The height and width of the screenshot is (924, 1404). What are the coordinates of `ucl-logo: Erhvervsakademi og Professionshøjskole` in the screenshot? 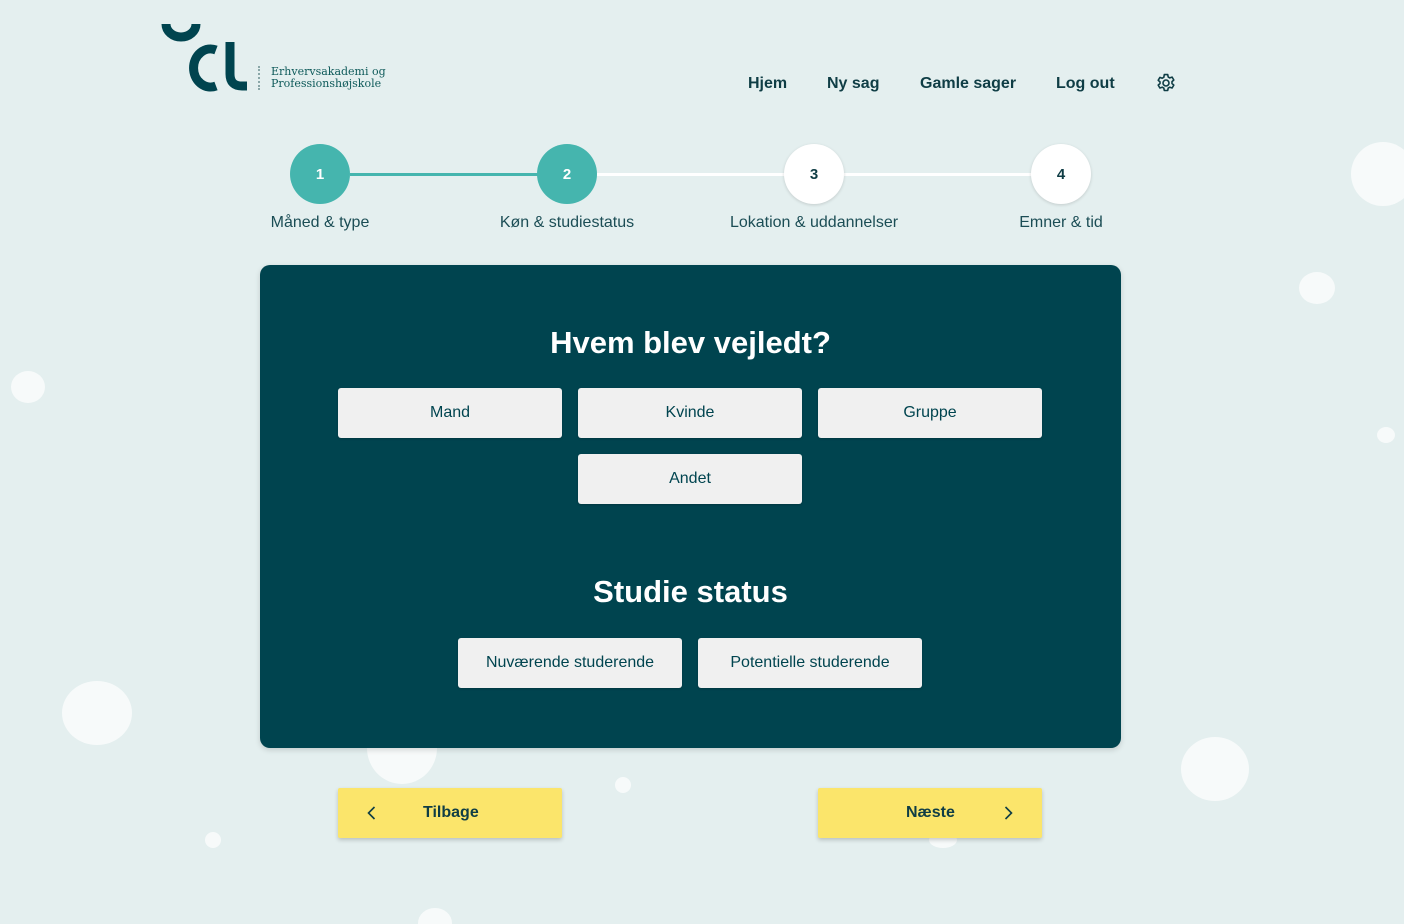 It's located at (275, 57).